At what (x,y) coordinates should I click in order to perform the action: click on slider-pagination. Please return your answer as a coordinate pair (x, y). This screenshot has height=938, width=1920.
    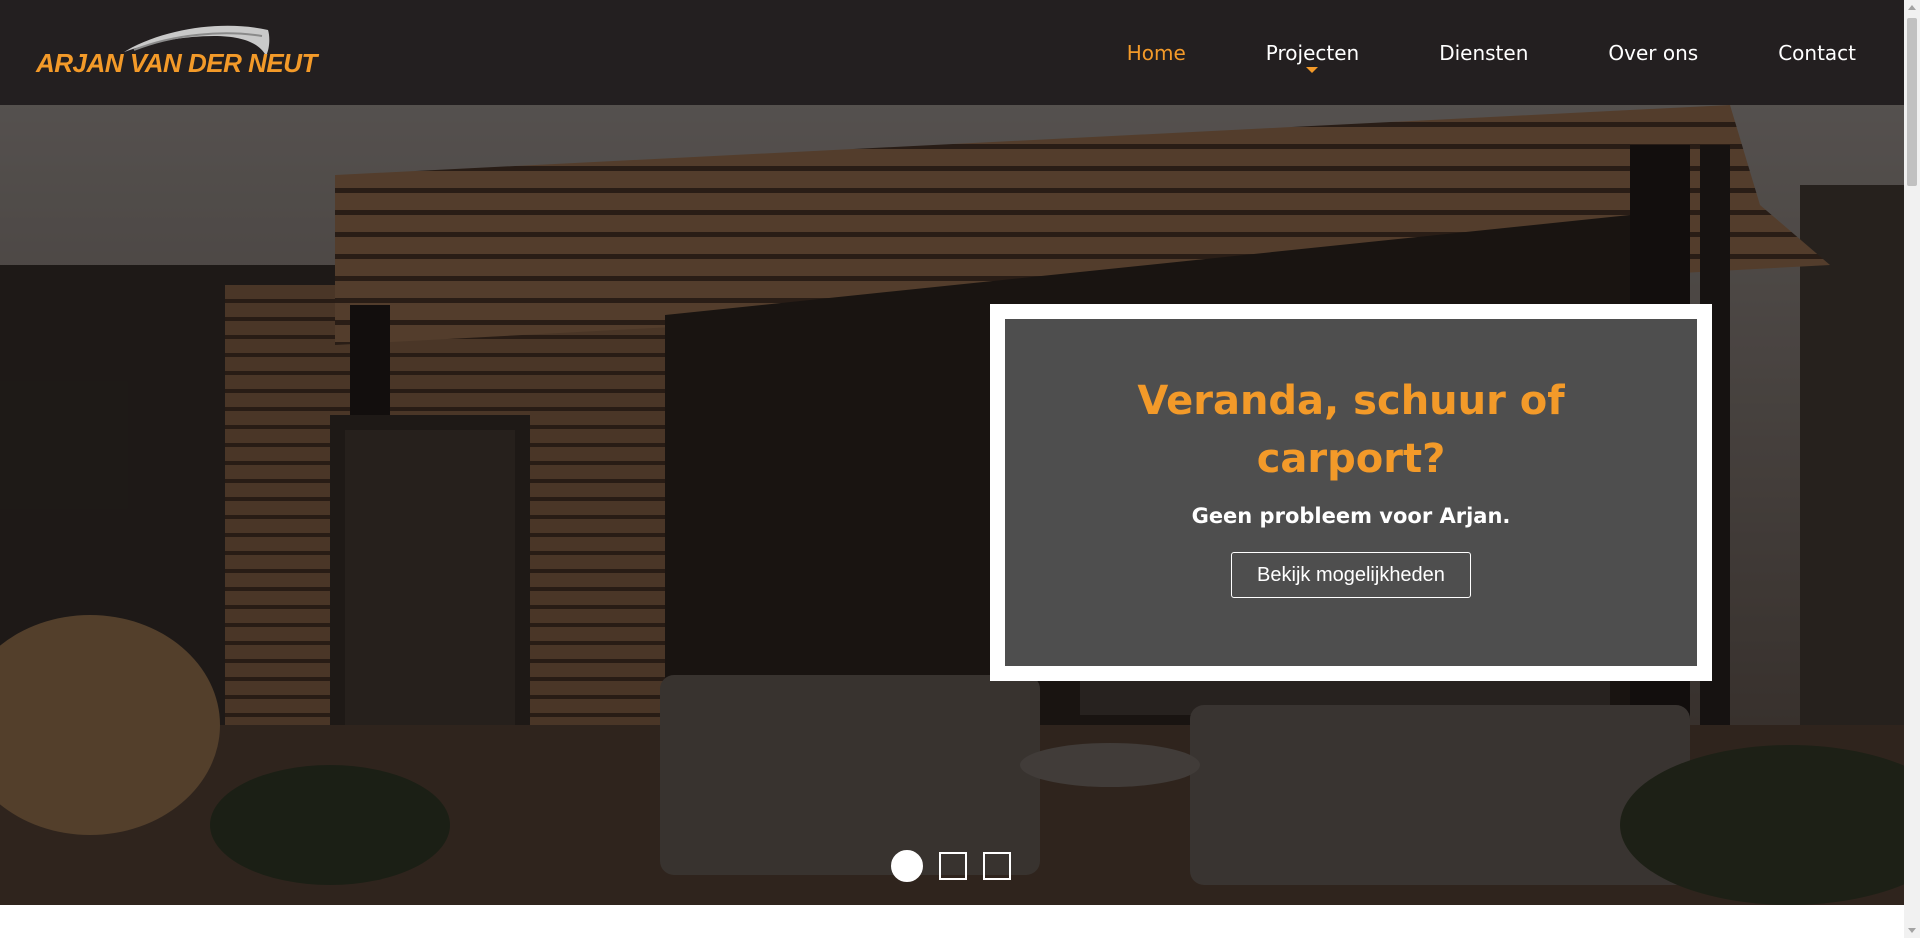
    Looking at the image, I should click on (959, 866).